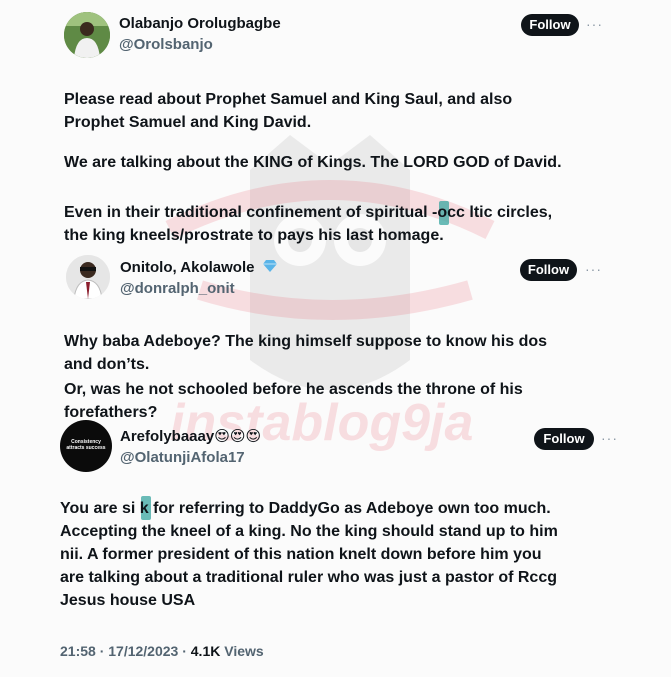 Image resolution: width=671 pixels, height=677 pixels. What do you see at coordinates (205, 651) in the screenshot?
I see `views-count: 4.1K` at bounding box center [205, 651].